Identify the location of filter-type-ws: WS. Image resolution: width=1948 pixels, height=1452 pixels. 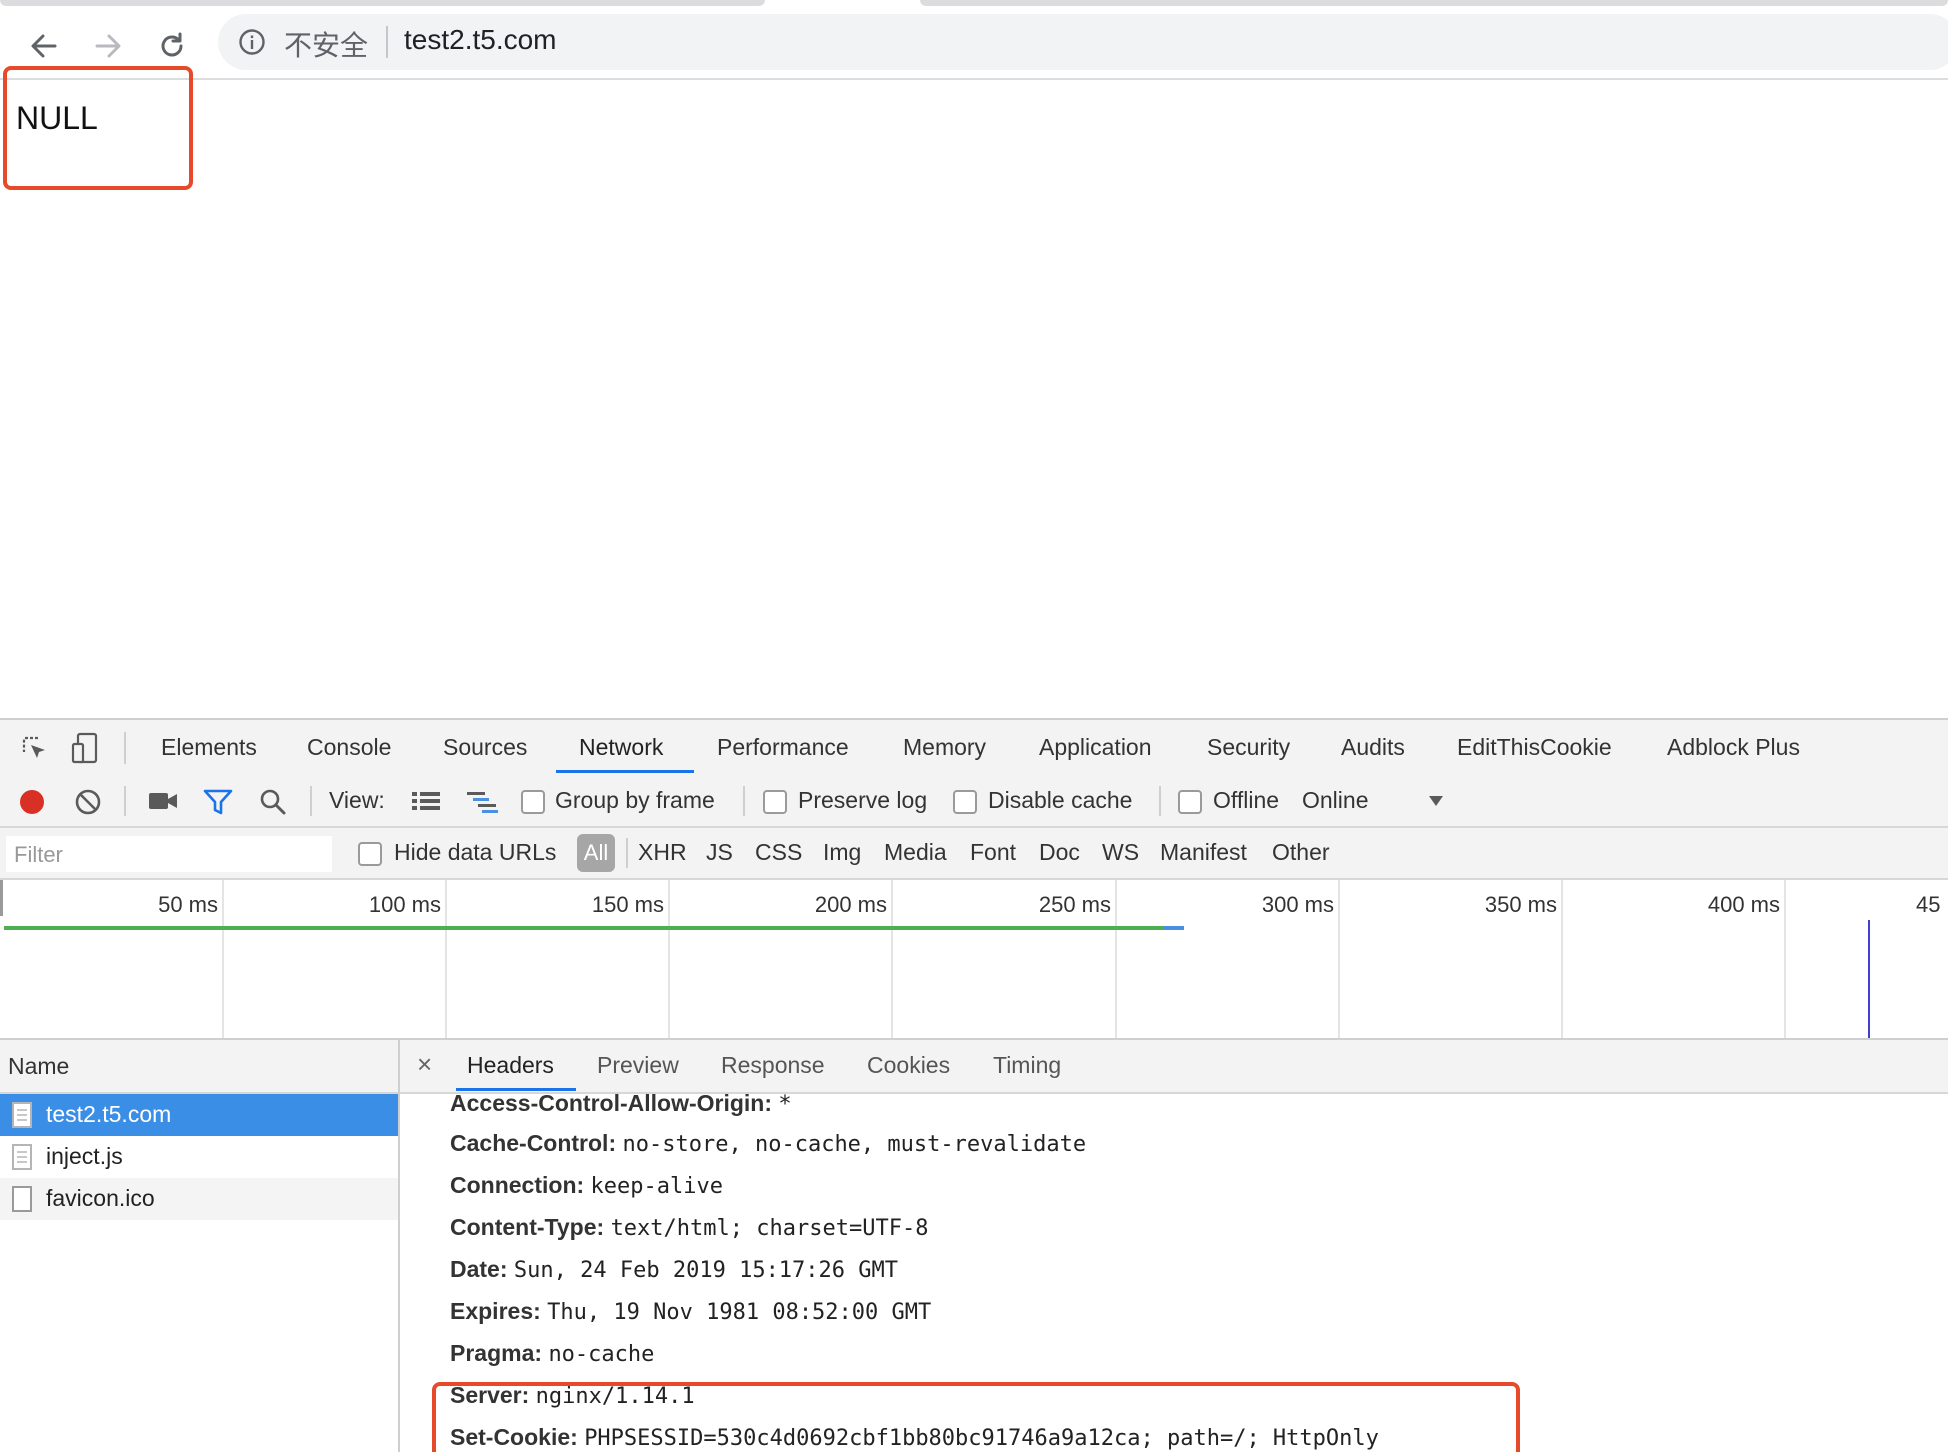
(1120, 852).